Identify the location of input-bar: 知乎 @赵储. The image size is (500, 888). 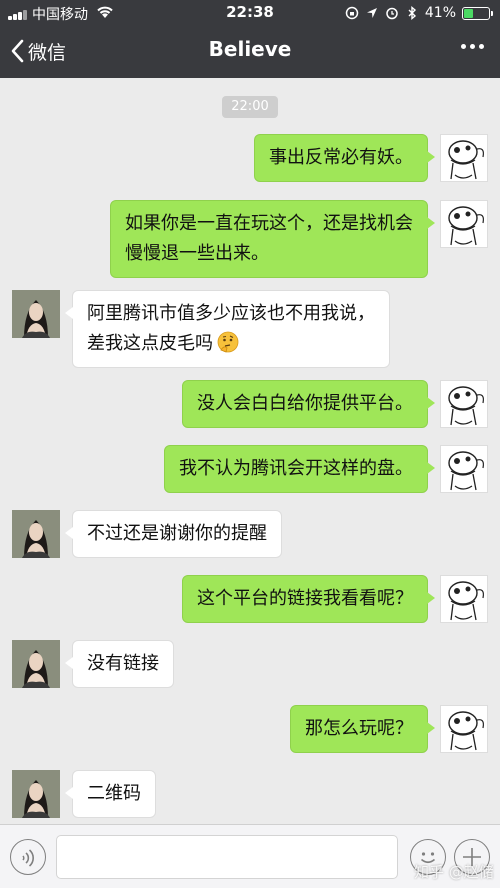
(250, 856).